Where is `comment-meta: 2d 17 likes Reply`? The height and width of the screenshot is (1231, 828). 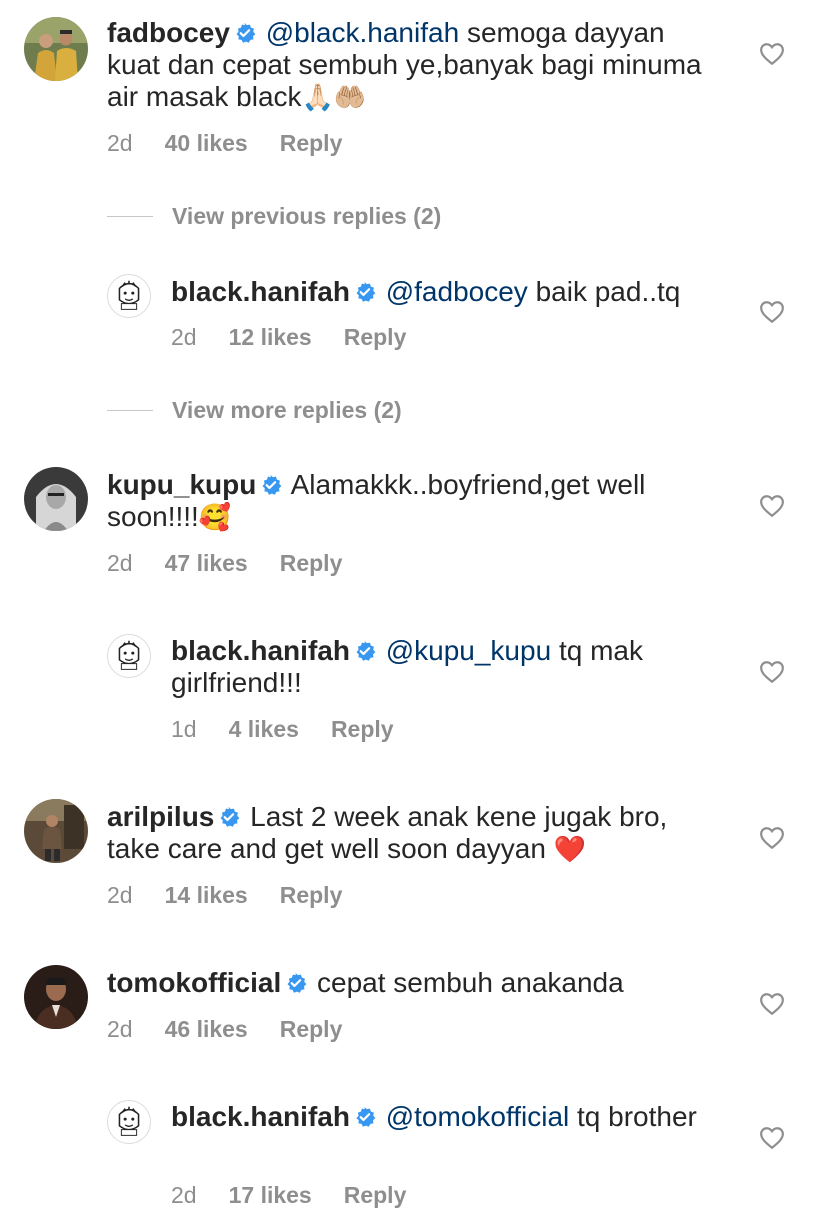
comment-meta: 2d 17 likes Reply is located at coordinates (288, 1195).